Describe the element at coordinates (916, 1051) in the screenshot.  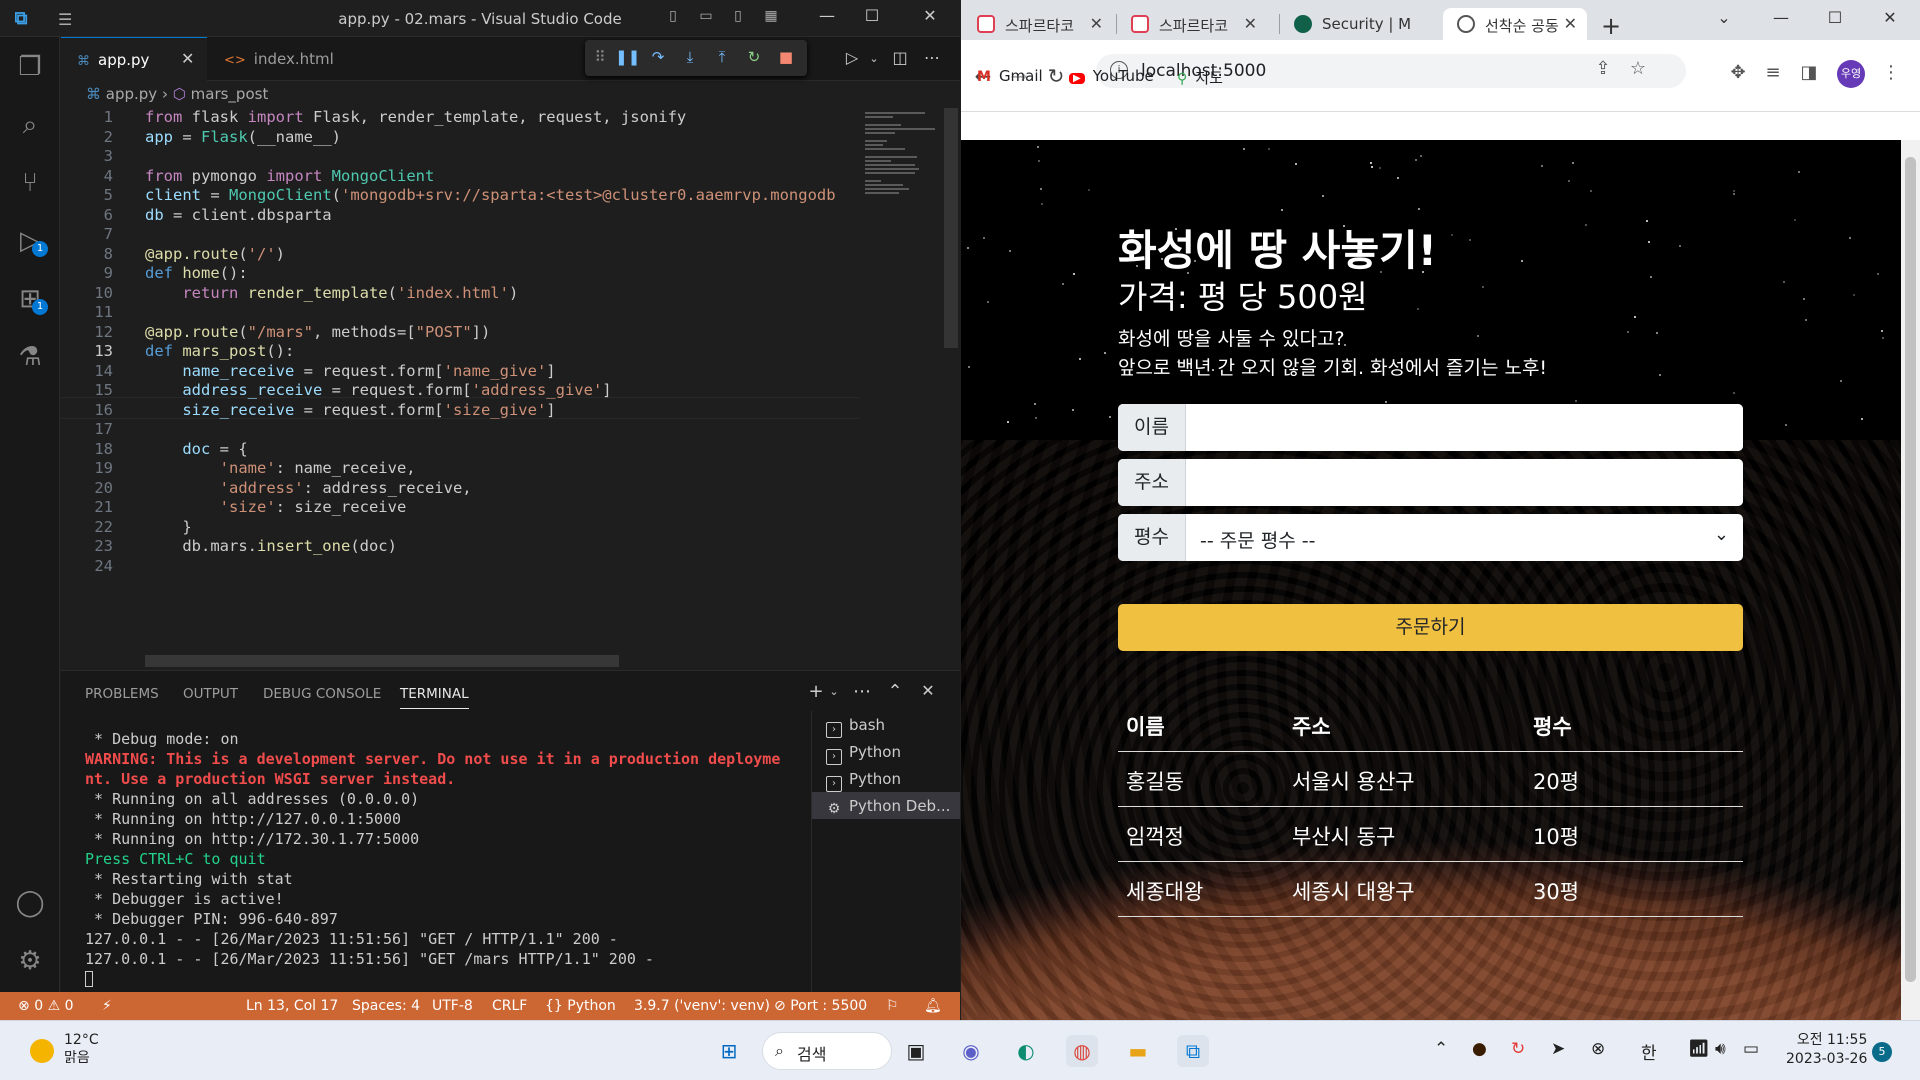
I see `task-view-icon: ▣` at that location.